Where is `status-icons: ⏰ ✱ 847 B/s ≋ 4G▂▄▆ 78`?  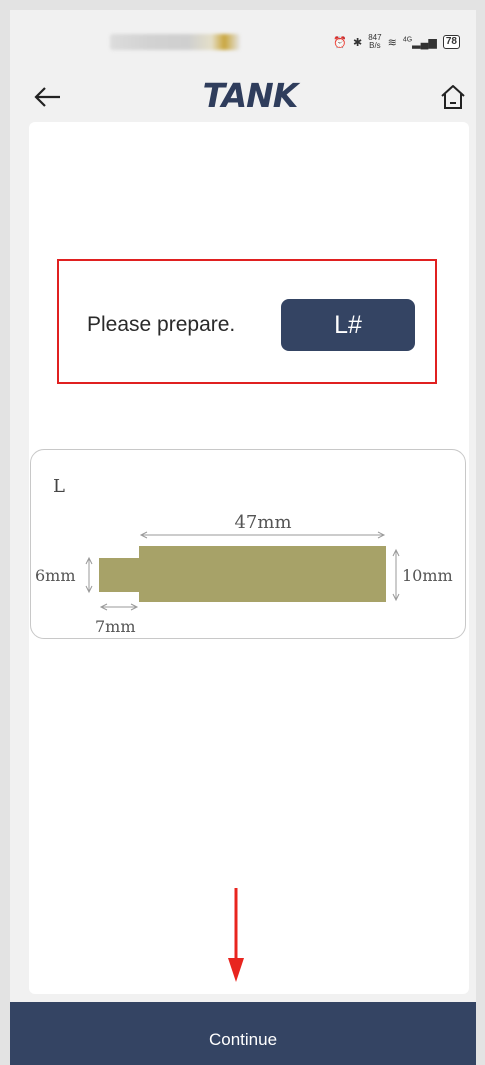 status-icons: ⏰ ✱ 847 B/s ≋ 4G▂▄▆ 78 is located at coordinates (396, 42).